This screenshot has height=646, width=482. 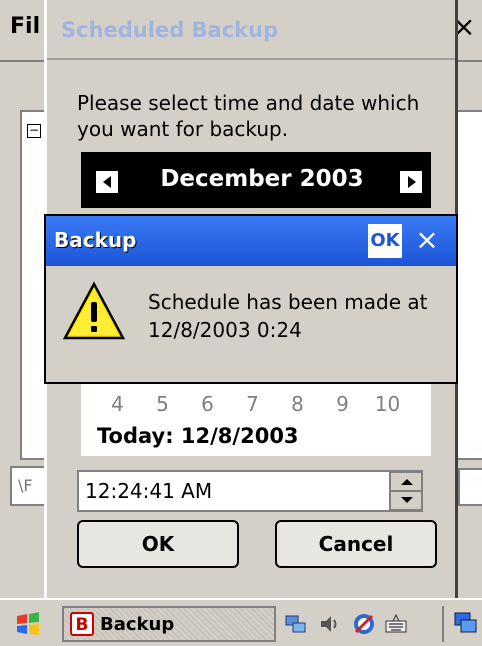 I want to click on message-text: Schedule has been made at 12/8/2003 0:24, so click(x=288, y=316).